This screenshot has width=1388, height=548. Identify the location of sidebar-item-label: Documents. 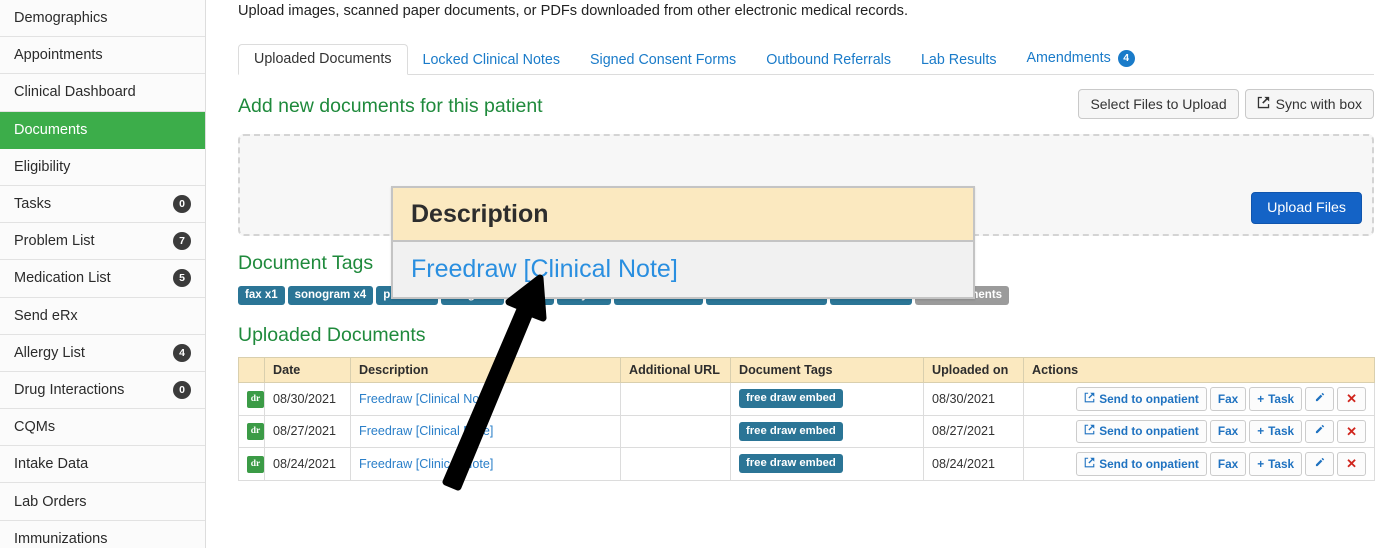
(51, 129).